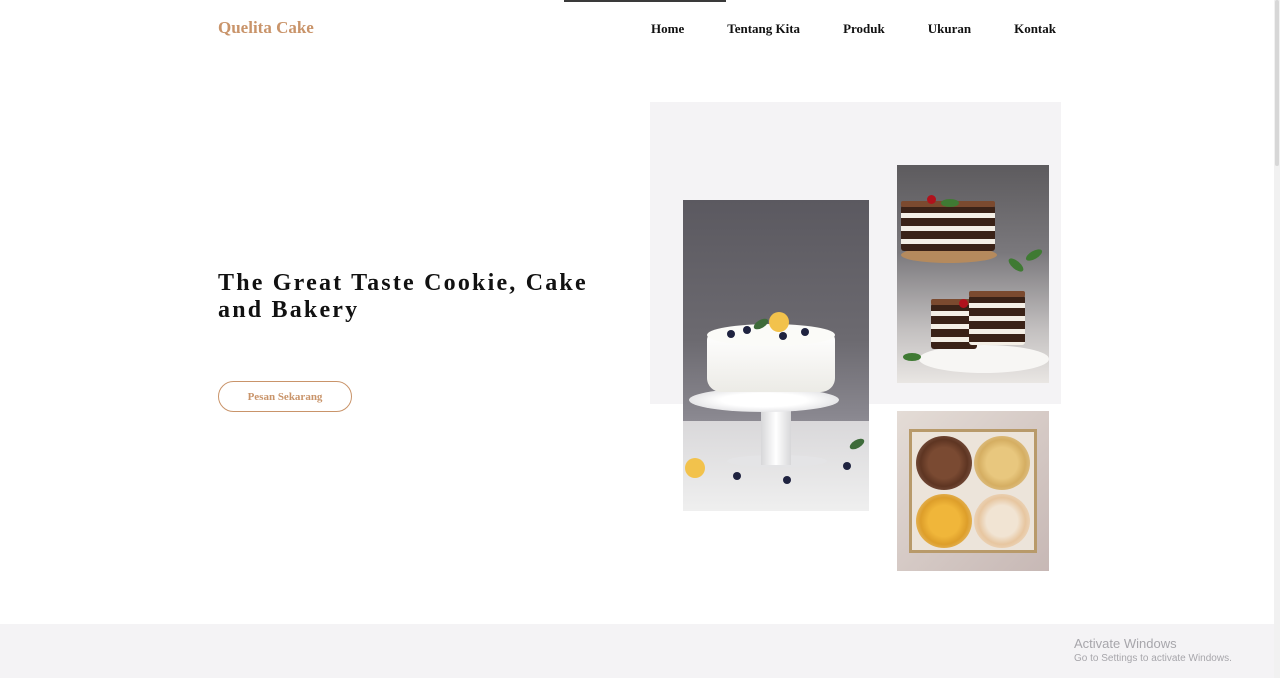 Image resolution: width=1280 pixels, height=678 pixels. Describe the element at coordinates (667, 29) in the screenshot. I see `nav-home: Home` at that location.